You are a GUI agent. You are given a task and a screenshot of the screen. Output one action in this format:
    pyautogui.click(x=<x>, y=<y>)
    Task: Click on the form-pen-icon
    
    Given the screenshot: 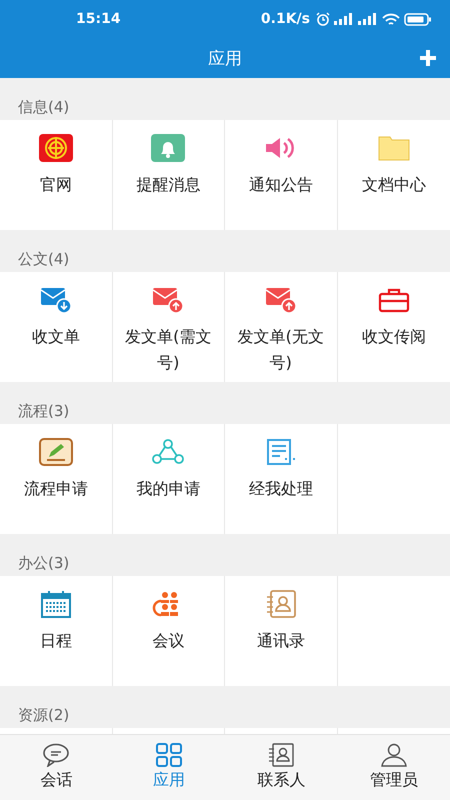 What is the action you would take?
    pyautogui.click(x=55, y=452)
    